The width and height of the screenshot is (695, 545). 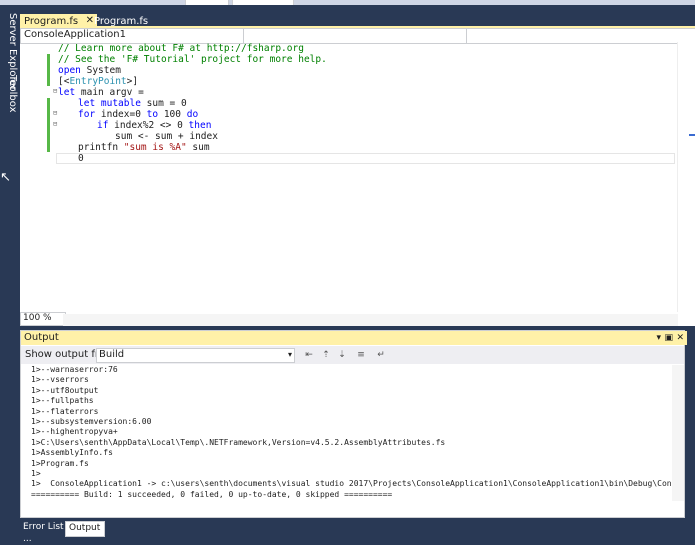 I want to click on panel-menu-icon: ▾, so click(x=658, y=338).